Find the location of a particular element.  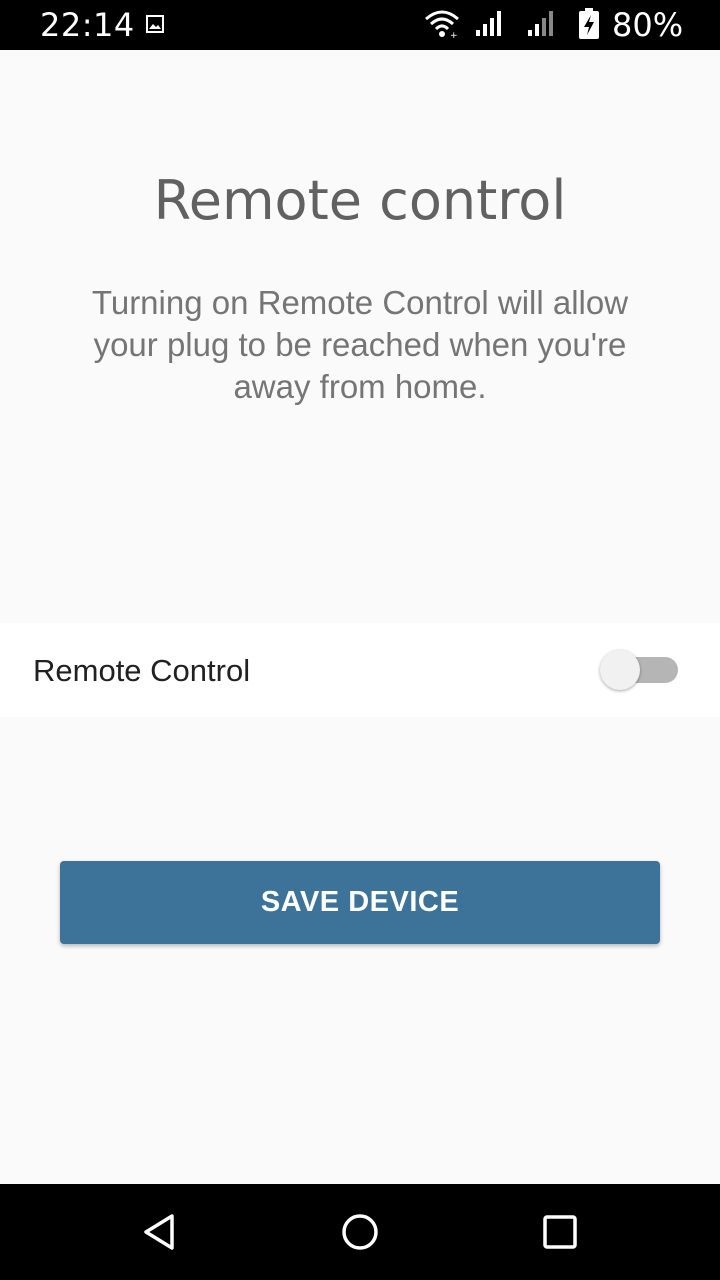

remote-control-toggle is located at coordinates (640, 670).